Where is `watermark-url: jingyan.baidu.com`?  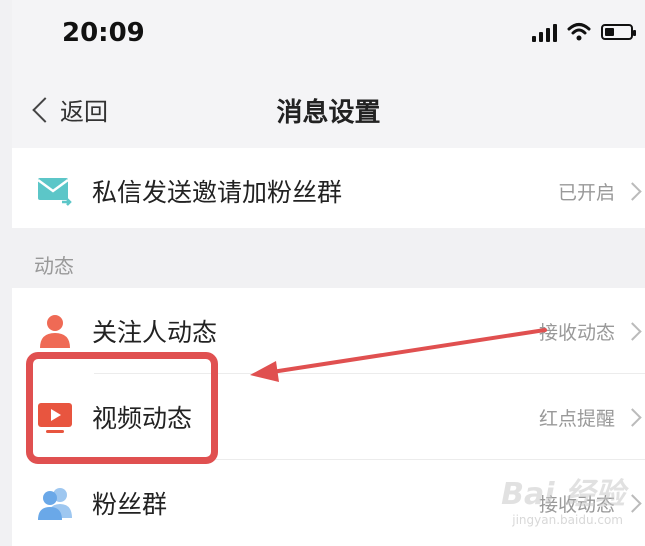
watermark-url: jingyan.baidu.com is located at coordinates (567, 520).